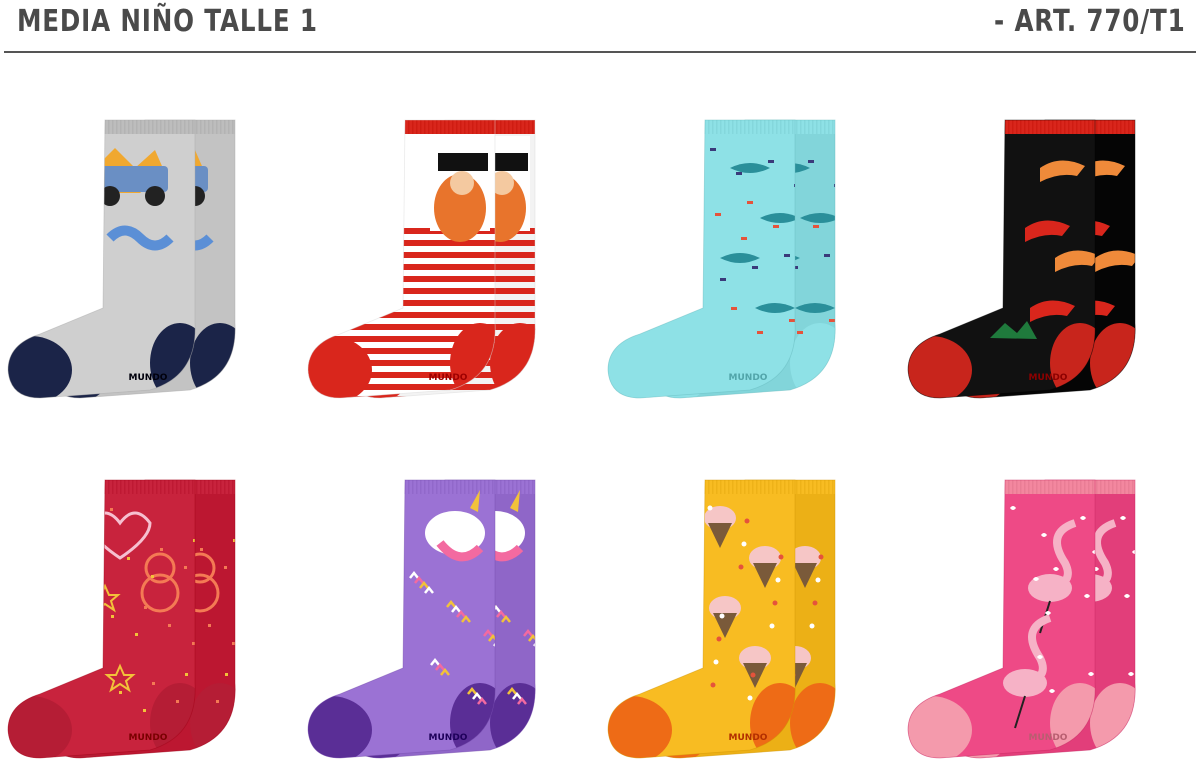 The height and width of the screenshot is (764, 1200). What do you see at coordinates (600, 52) in the screenshot?
I see `header-divider` at bounding box center [600, 52].